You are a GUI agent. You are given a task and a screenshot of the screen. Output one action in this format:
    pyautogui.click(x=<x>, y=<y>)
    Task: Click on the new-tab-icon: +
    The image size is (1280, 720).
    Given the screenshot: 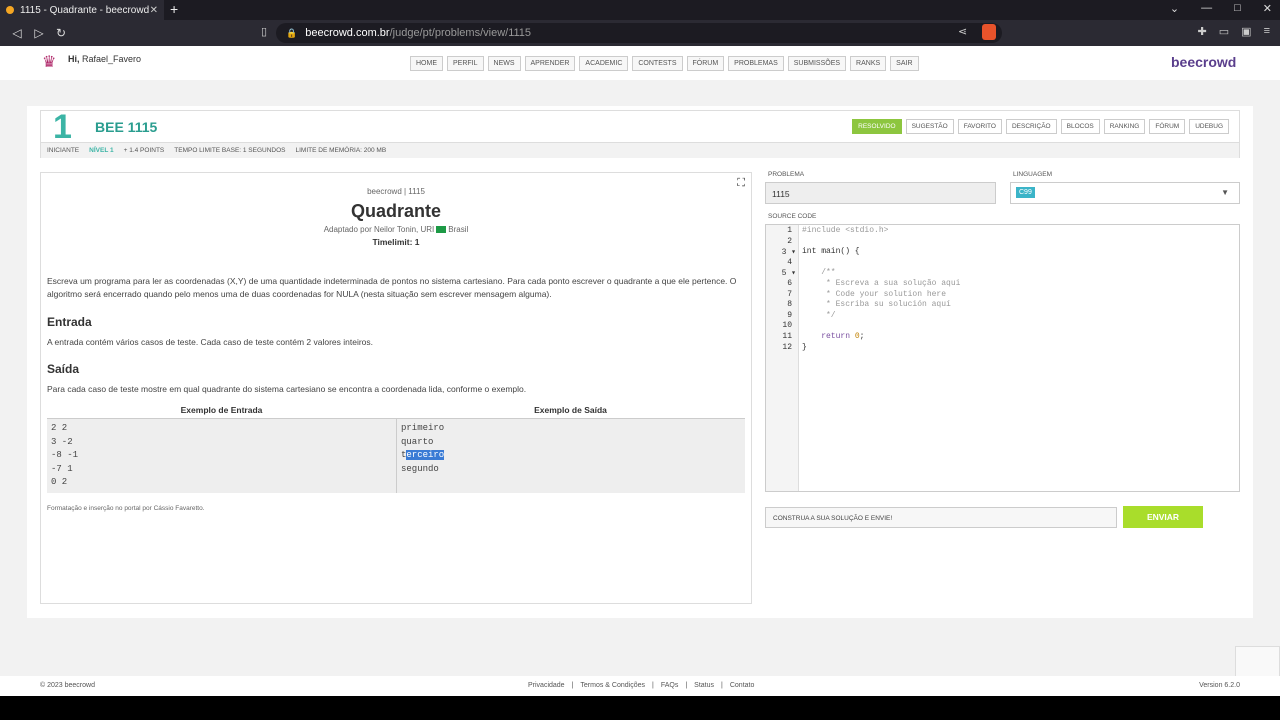 What is the action you would take?
    pyautogui.click(x=174, y=9)
    